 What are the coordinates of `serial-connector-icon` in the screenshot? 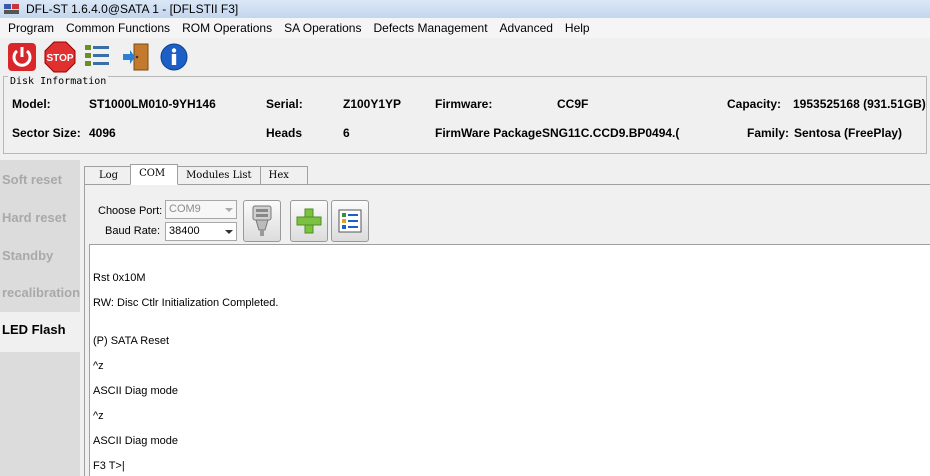 It's located at (262, 220).